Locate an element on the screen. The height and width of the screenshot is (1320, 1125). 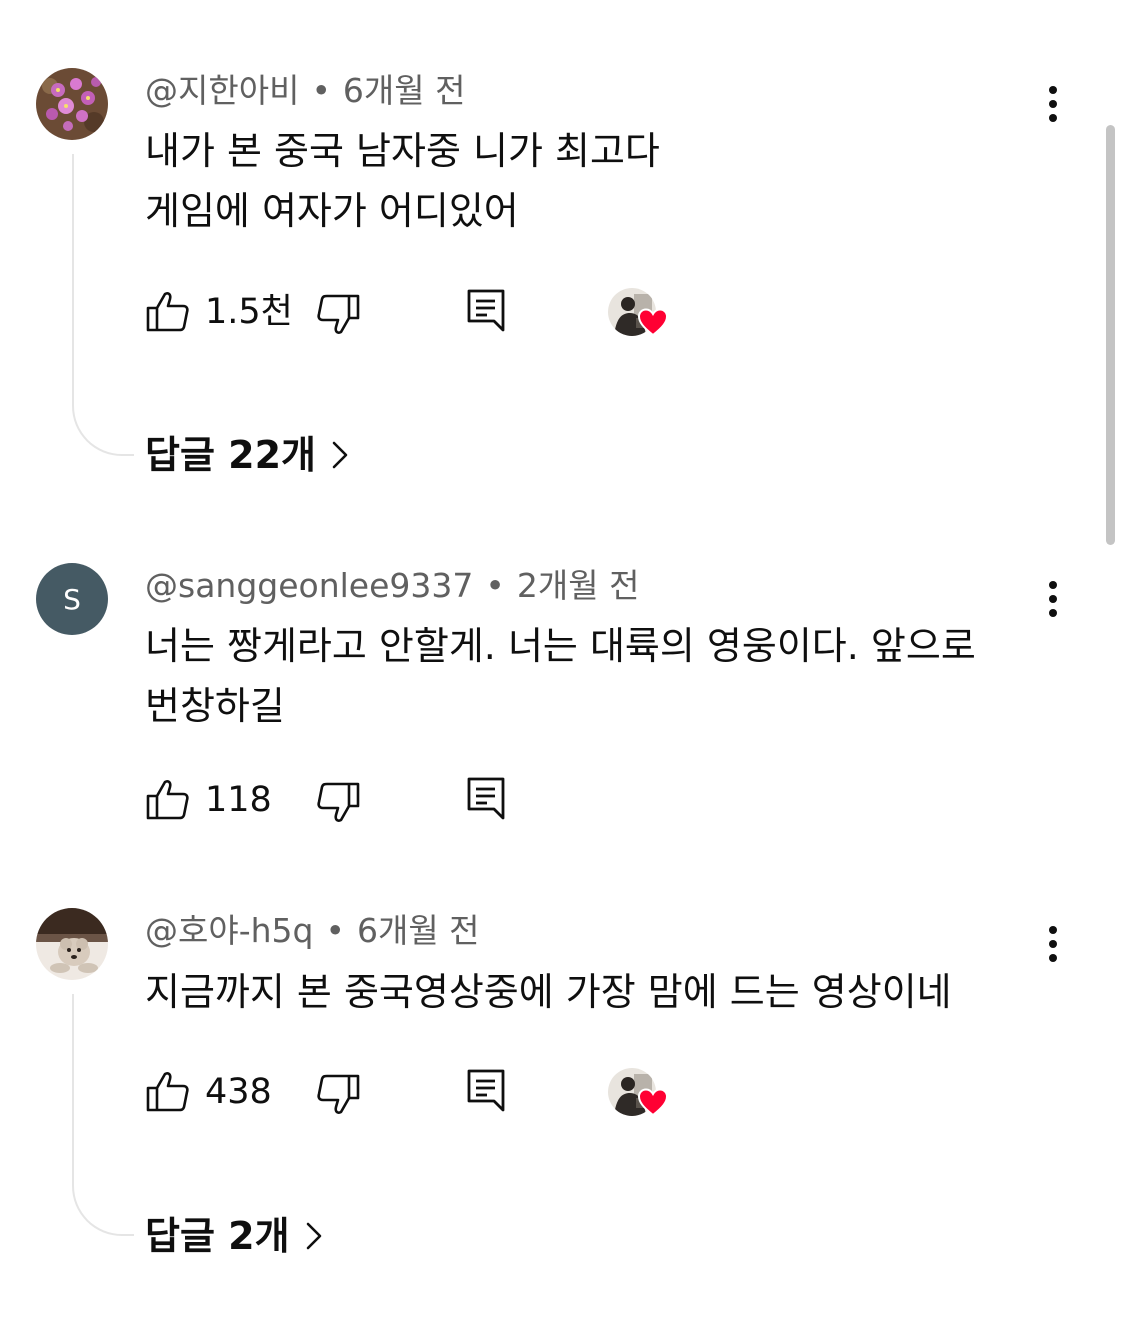
comment-meta: @호야-h5q • 6개월 전 is located at coordinates (312, 931).